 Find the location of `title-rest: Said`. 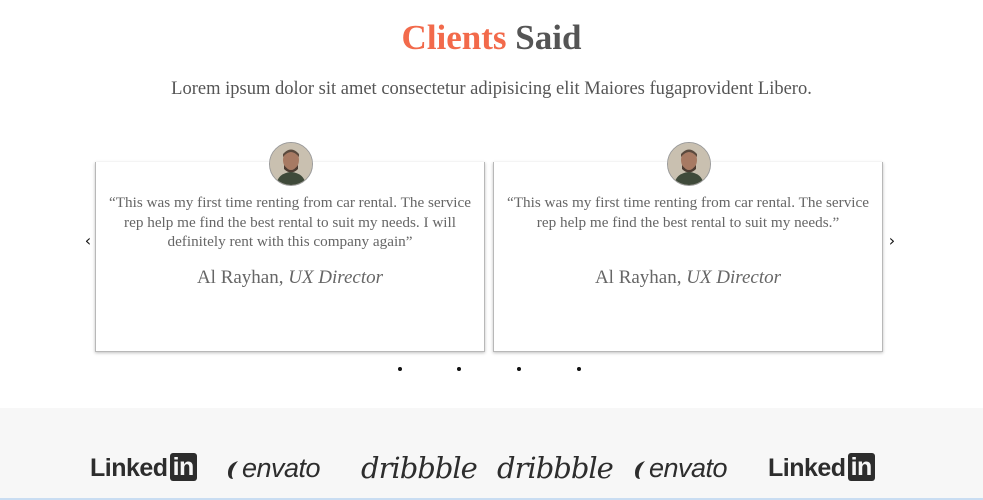

title-rest: Said is located at coordinates (548, 37).